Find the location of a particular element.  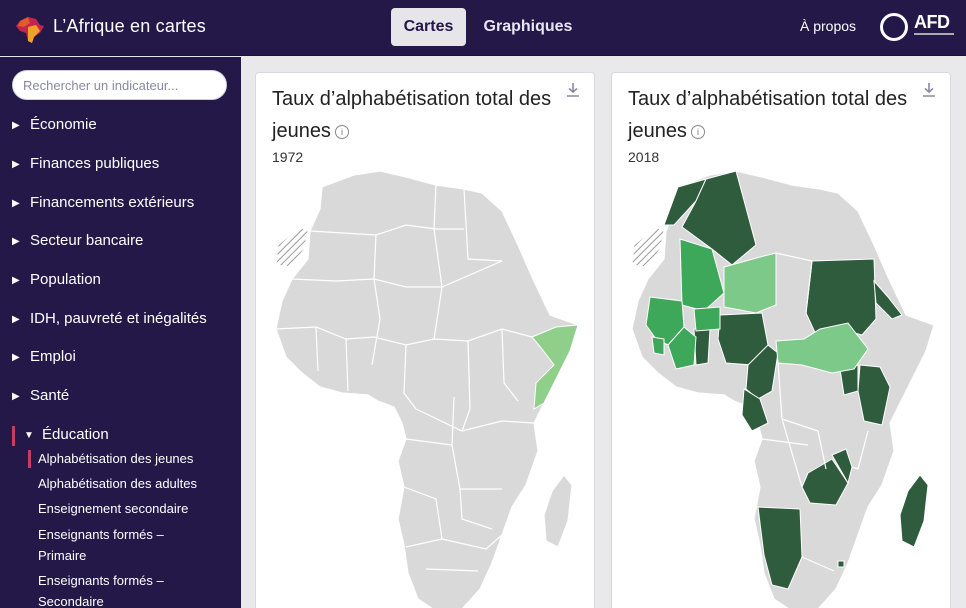

africa-logo-icon is located at coordinates (30, 29).